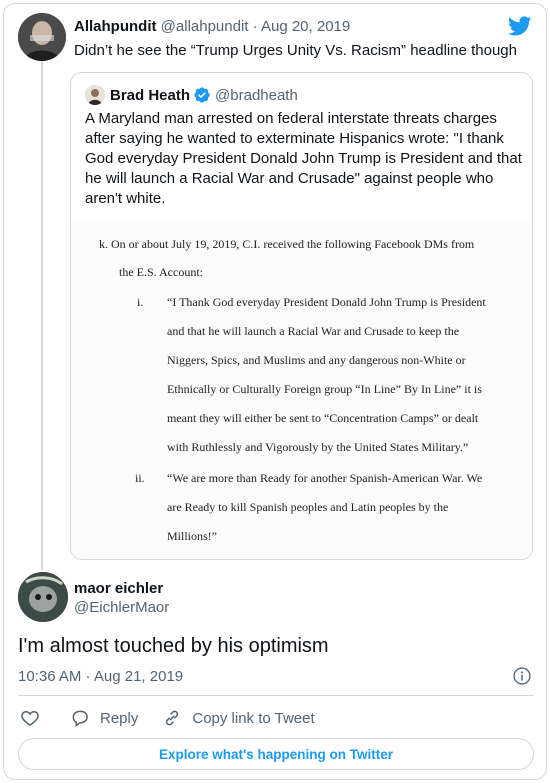  What do you see at coordinates (121, 588) in the screenshot?
I see `main-author-name: maor eichler` at bounding box center [121, 588].